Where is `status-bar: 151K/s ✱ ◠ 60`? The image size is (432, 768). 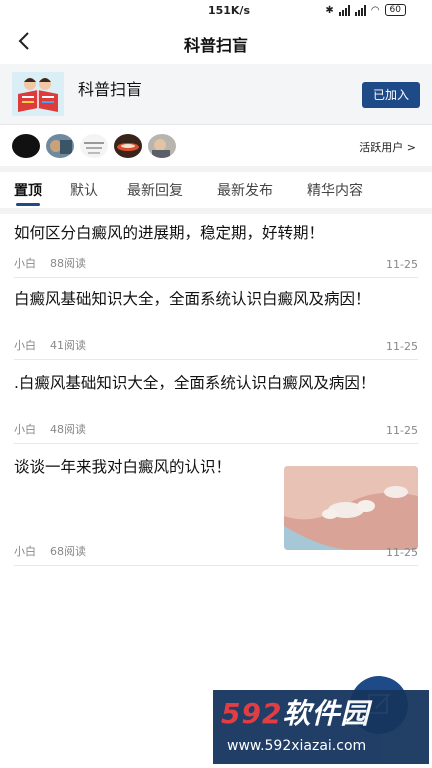 status-bar: 151K/s ✱ ◠ 60 is located at coordinates (216, 11).